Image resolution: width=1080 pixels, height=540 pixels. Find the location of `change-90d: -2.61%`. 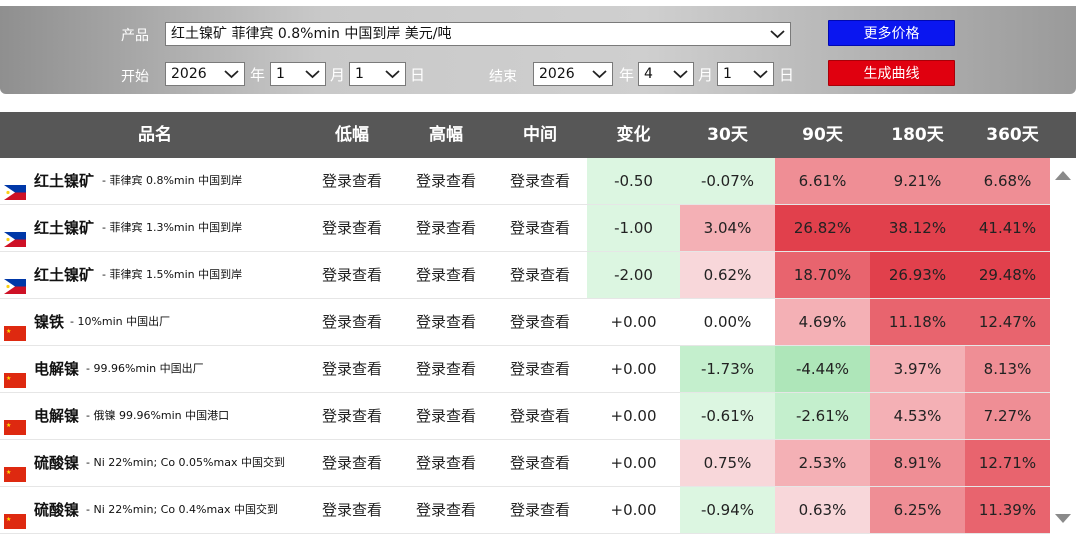

change-90d: -2.61% is located at coordinates (822, 416).